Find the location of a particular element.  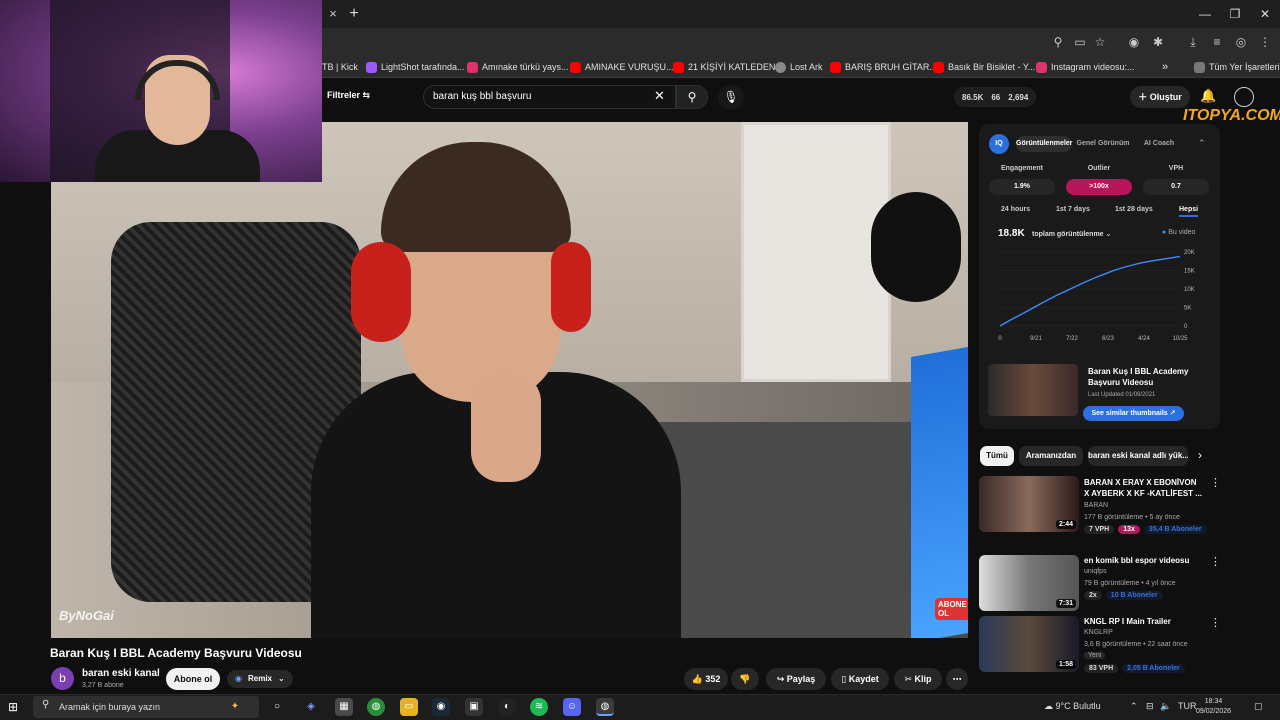

chrome-active-icon: ◍ is located at coordinates (605, 707).